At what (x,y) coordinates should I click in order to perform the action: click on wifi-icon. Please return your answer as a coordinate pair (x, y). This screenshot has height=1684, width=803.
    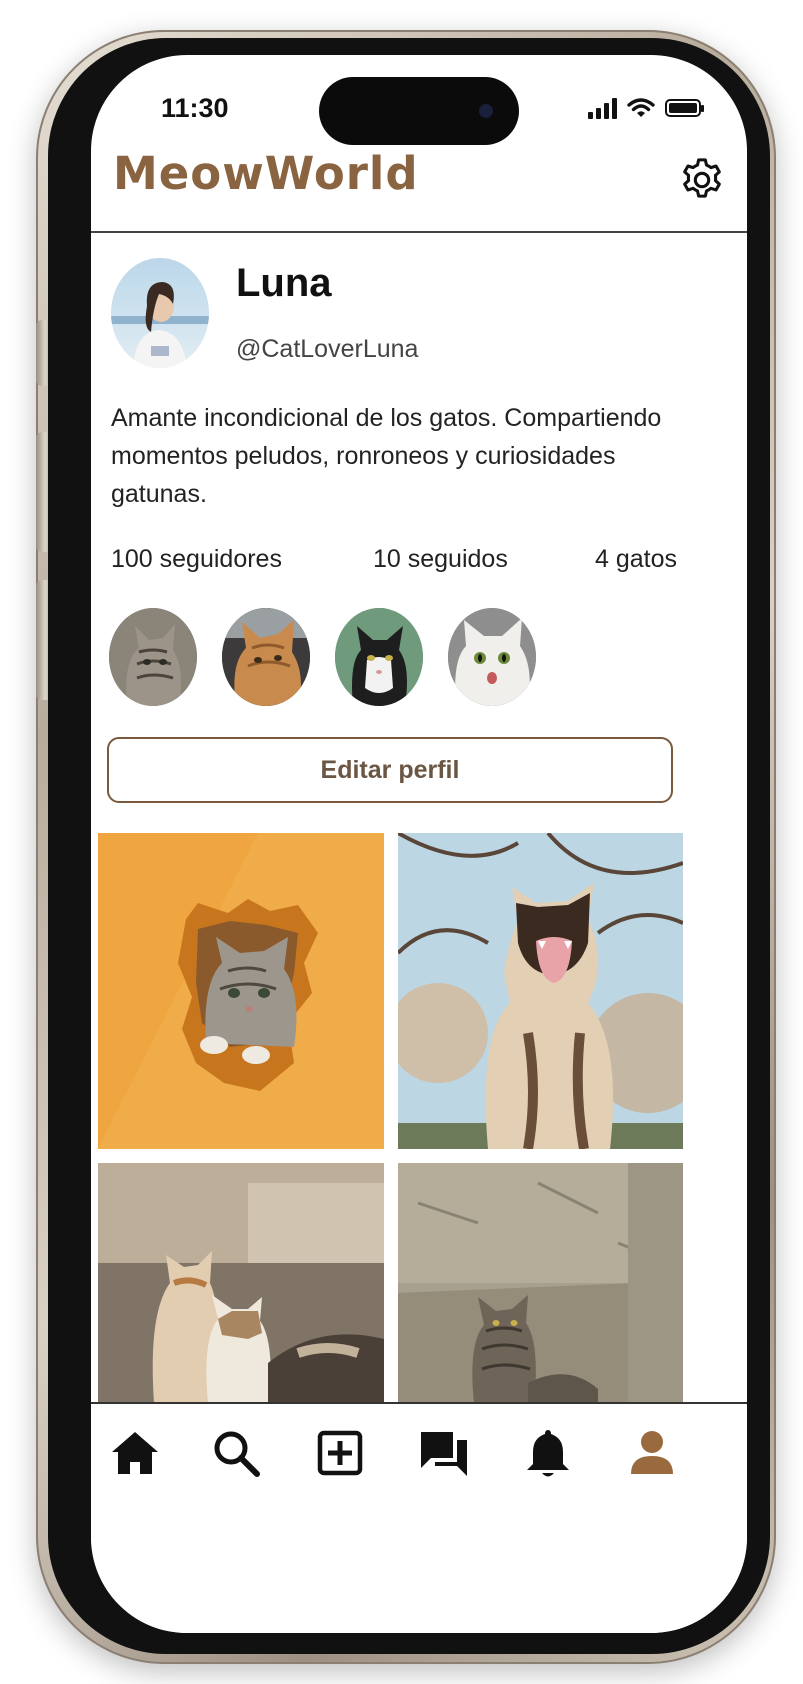
    Looking at the image, I should click on (641, 107).